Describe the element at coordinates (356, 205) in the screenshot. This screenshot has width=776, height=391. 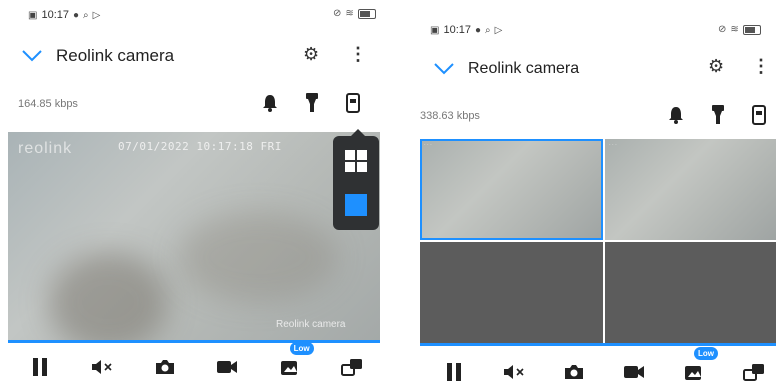
I see `single-view-option` at that location.